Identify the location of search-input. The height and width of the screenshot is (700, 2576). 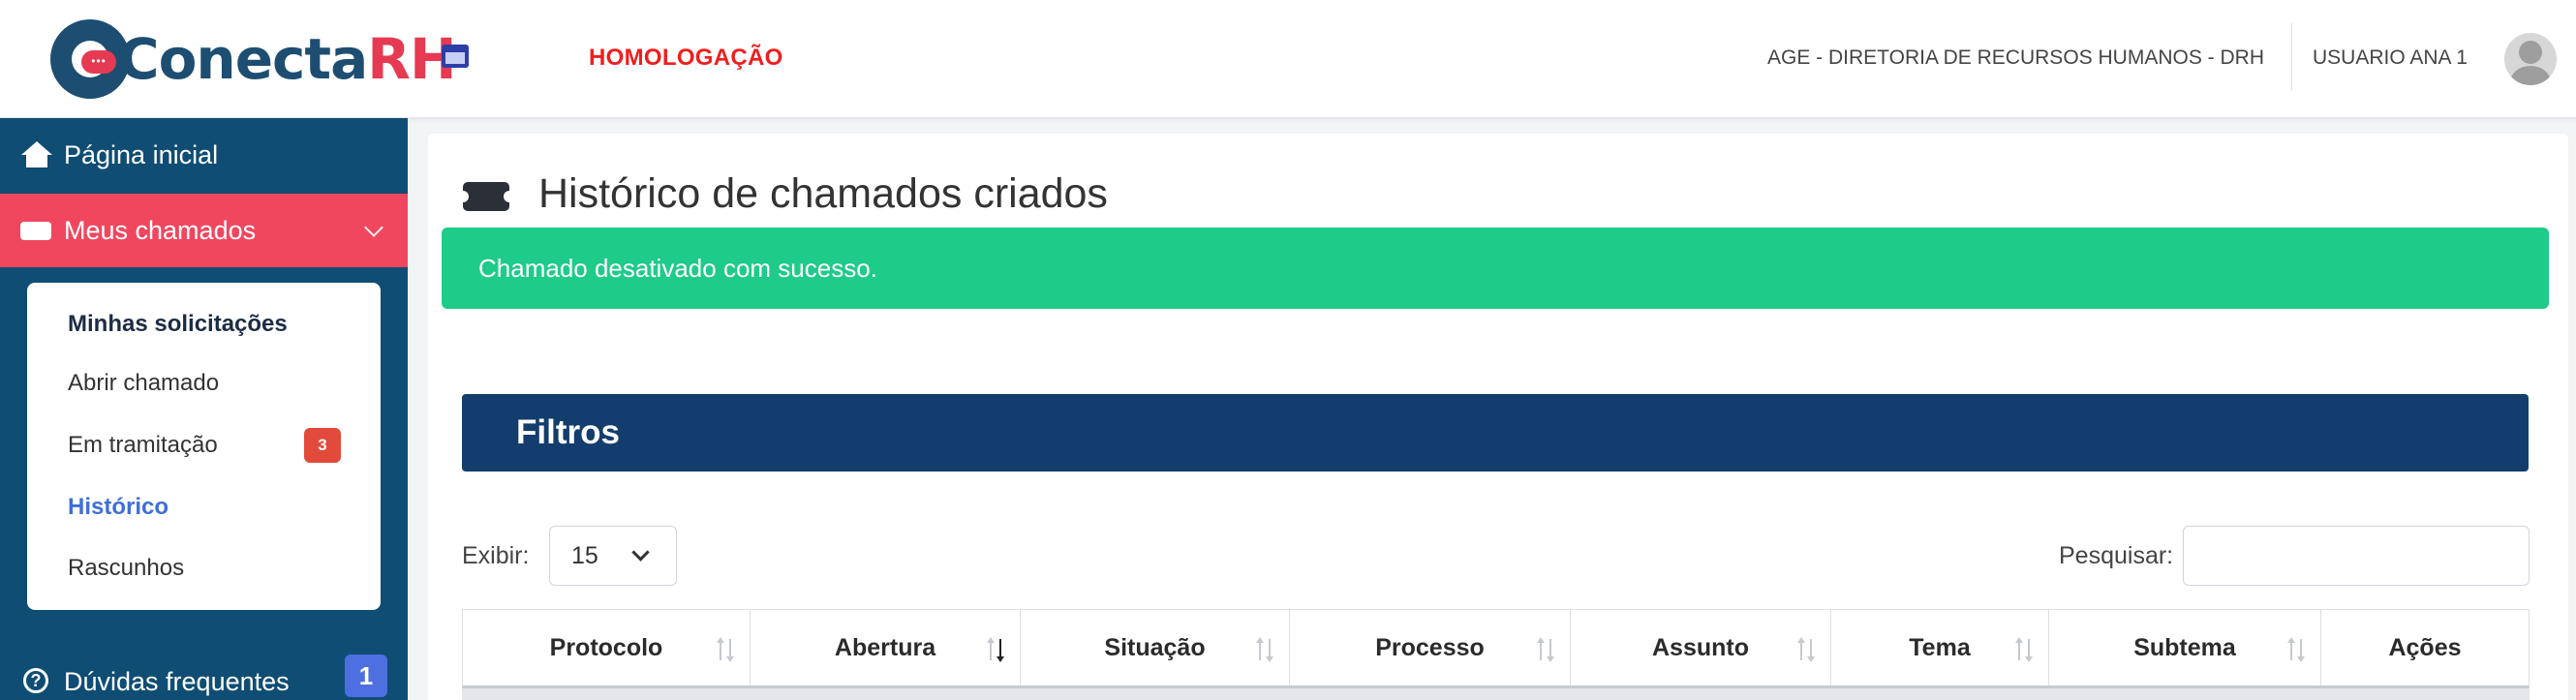
(2356, 556).